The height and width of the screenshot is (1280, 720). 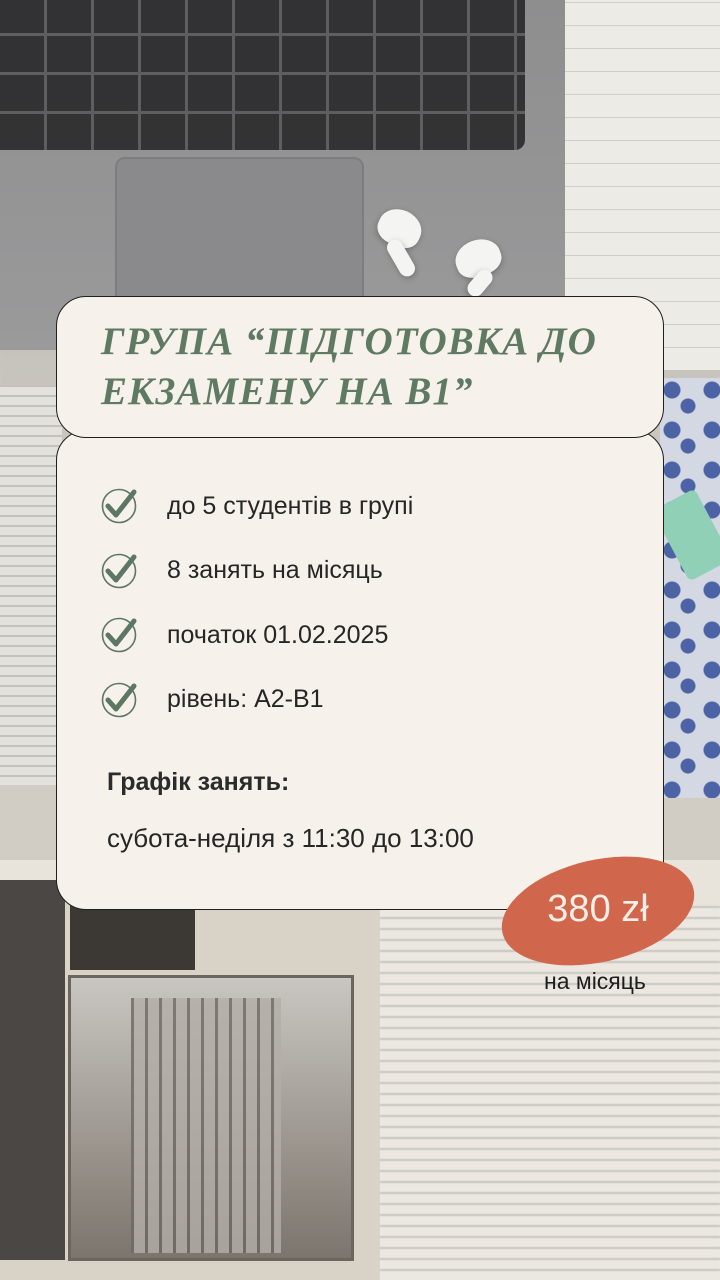 I want to click on price-period: на місяць, so click(x=595, y=981).